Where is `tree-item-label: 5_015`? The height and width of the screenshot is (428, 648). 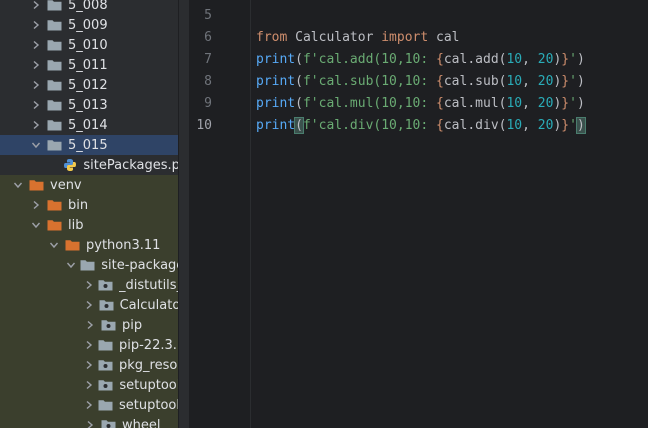
tree-item-label: 5_015 is located at coordinates (88, 145).